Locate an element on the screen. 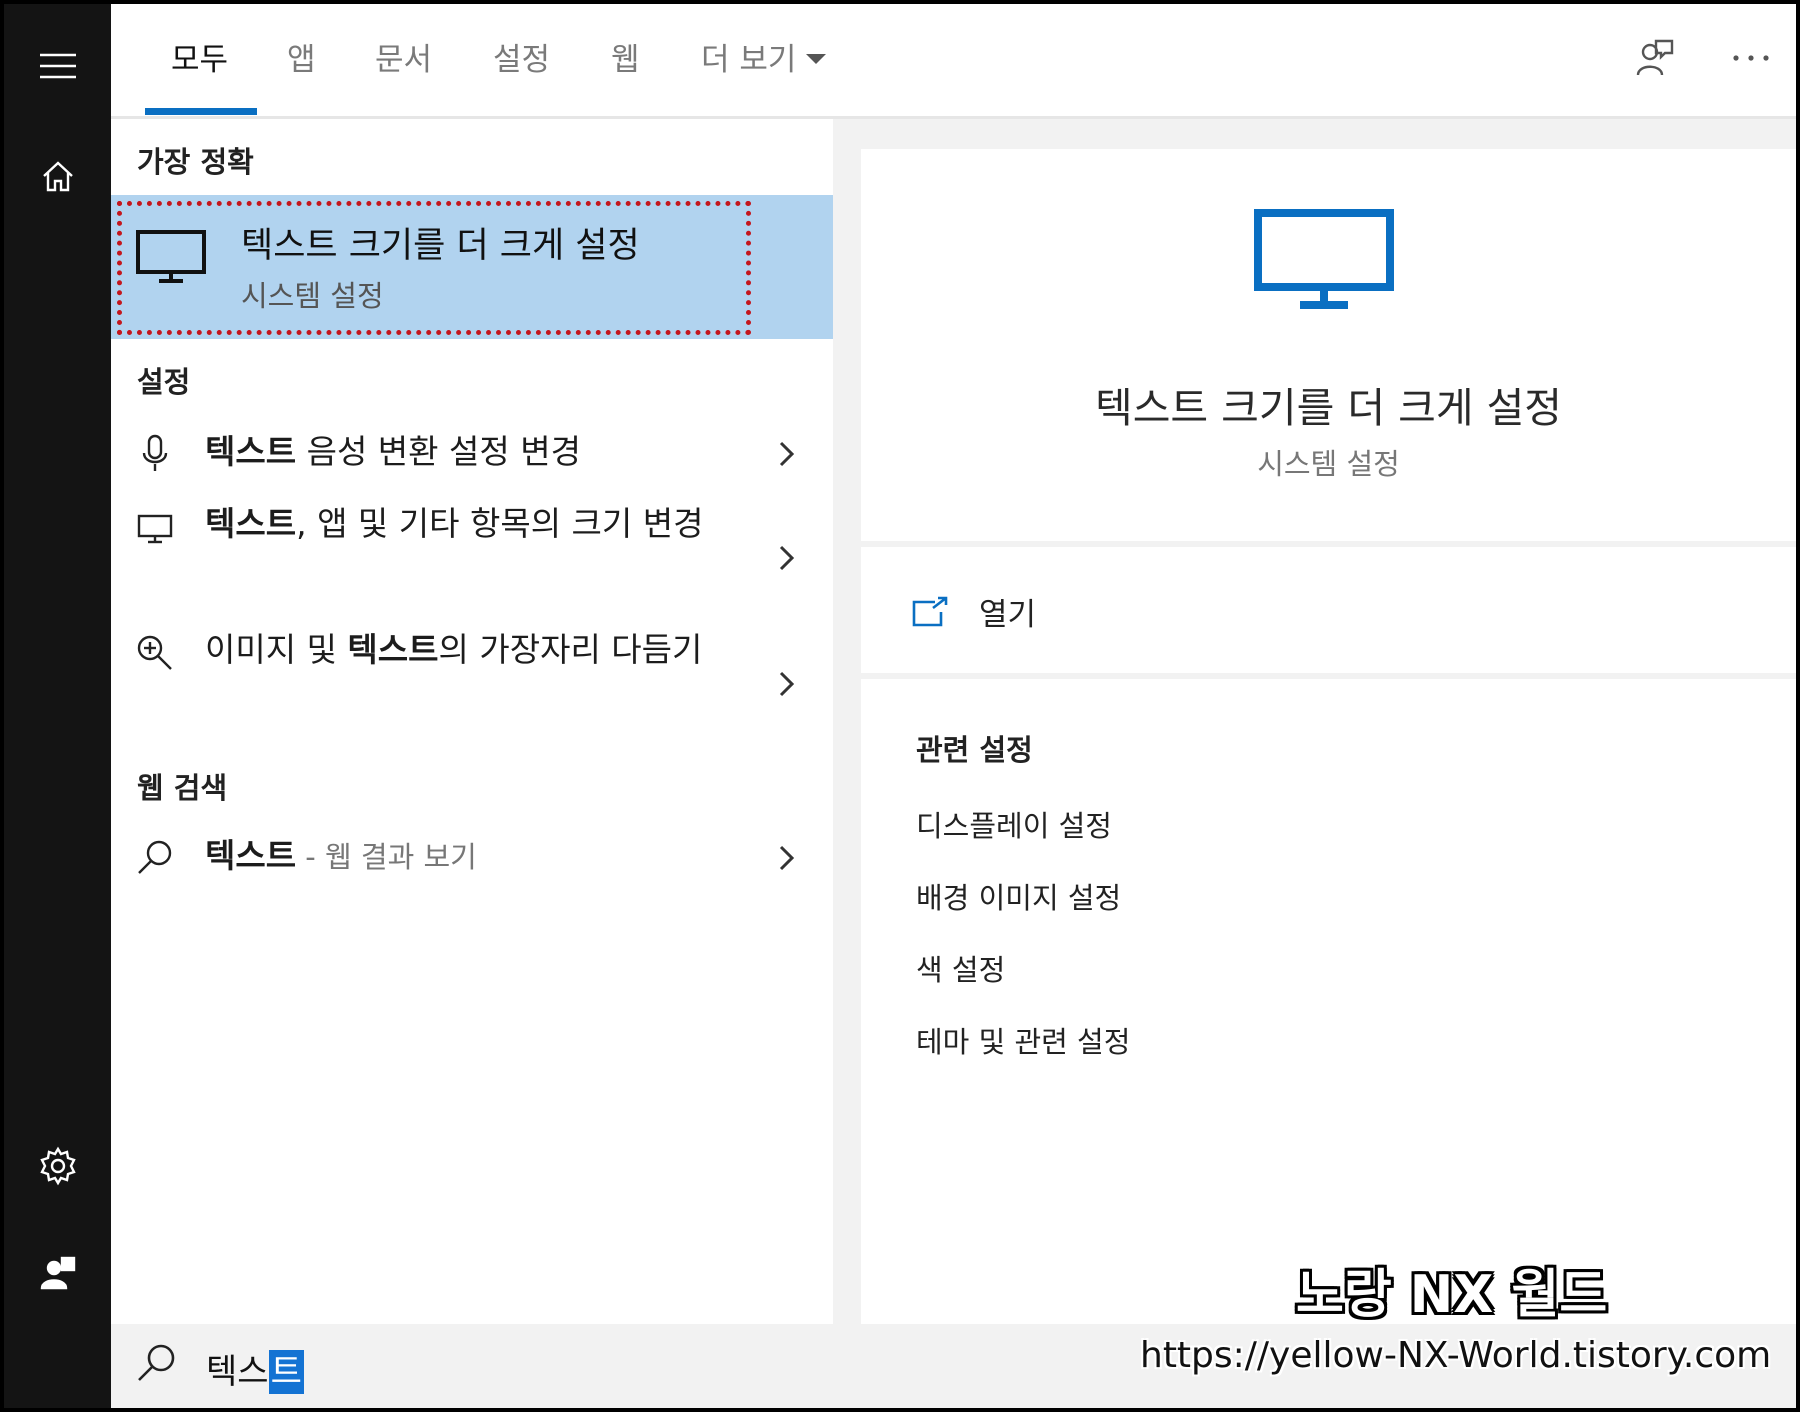 The height and width of the screenshot is (1412, 1800). tab-more: 더 보기 is located at coordinates (764, 56).